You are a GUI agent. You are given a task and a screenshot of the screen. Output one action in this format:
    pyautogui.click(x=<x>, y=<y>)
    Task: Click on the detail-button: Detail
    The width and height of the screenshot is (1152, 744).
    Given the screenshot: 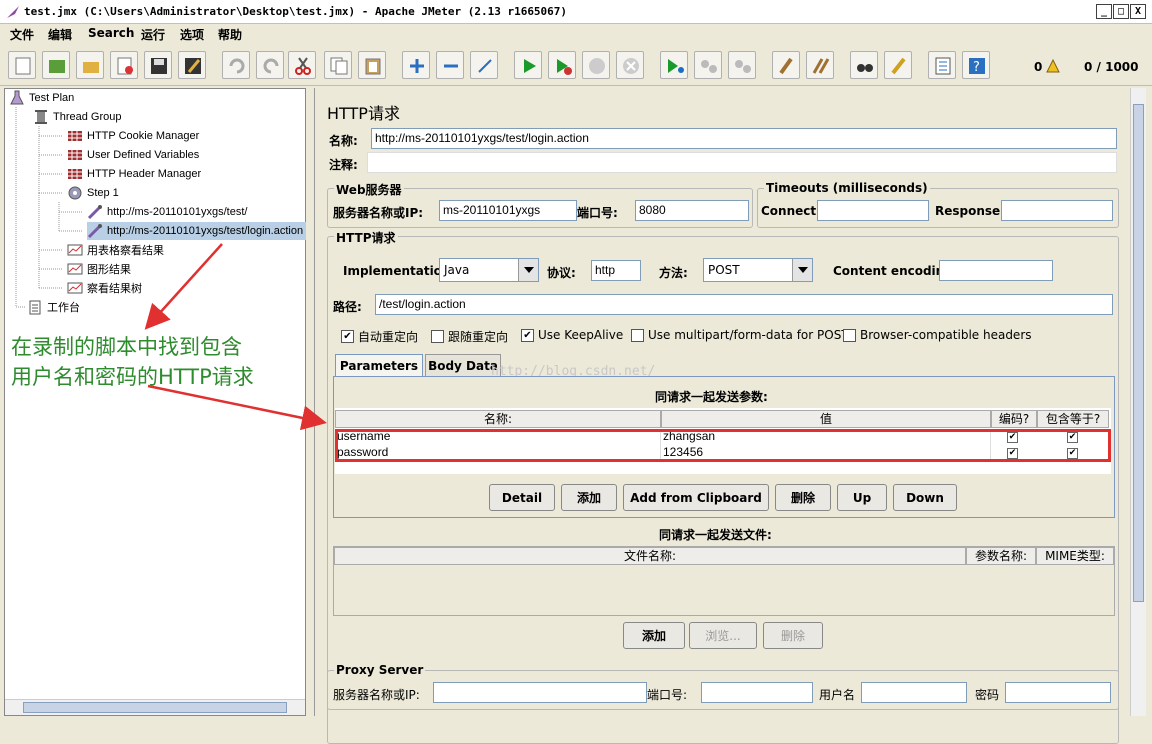 What is the action you would take?
    pyautogui.click(x=522, y=497)
    